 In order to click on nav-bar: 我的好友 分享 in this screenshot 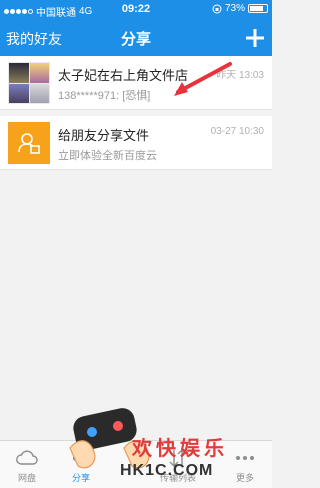, I will do `click(136, 38)`.